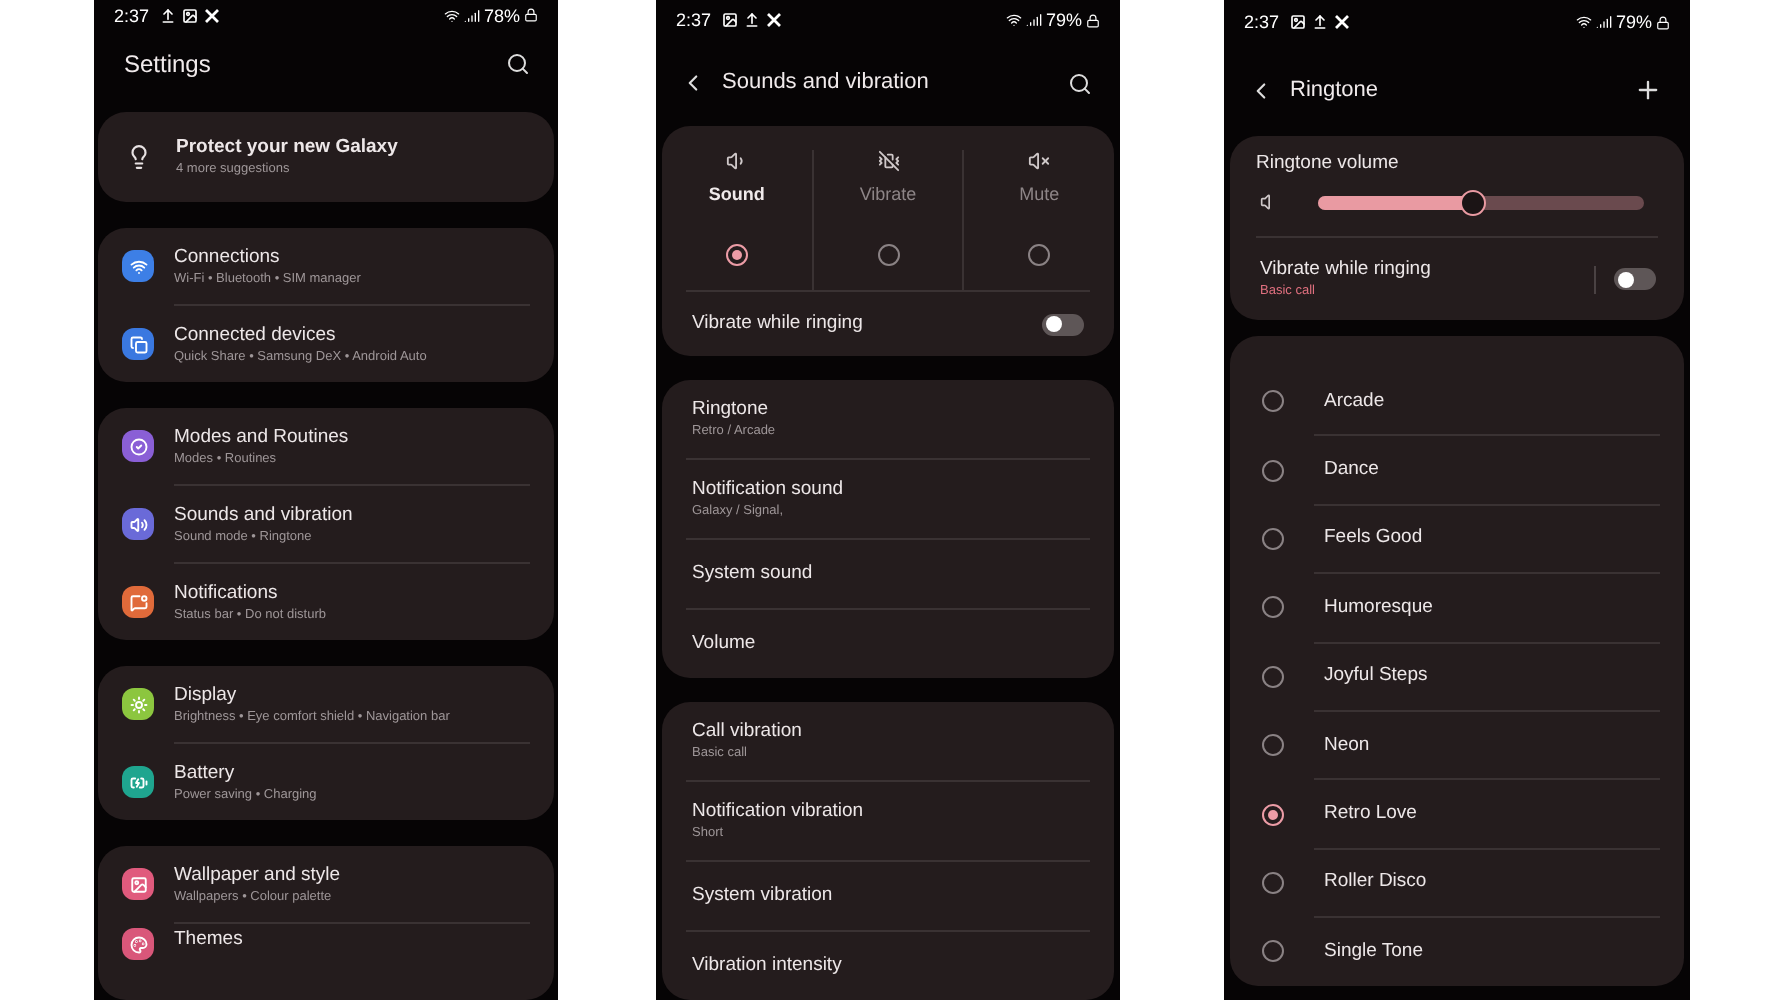 This screenshot has height=1000, width=1778. I want to click on ringtone-name: Joyful Steps, so click(1376, 676).